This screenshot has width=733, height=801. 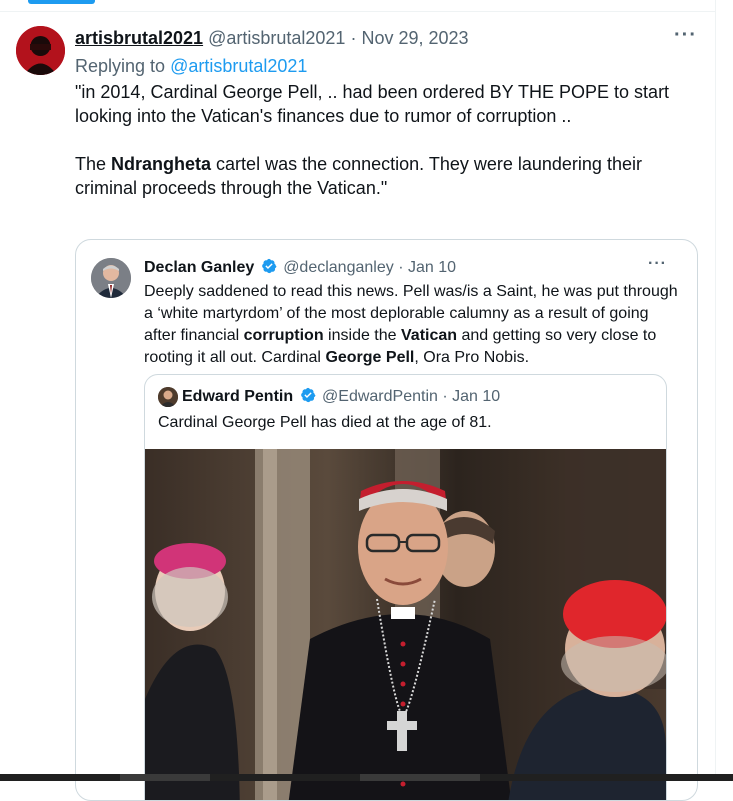 I want to click on taskbar, so click(x=366, y=777).